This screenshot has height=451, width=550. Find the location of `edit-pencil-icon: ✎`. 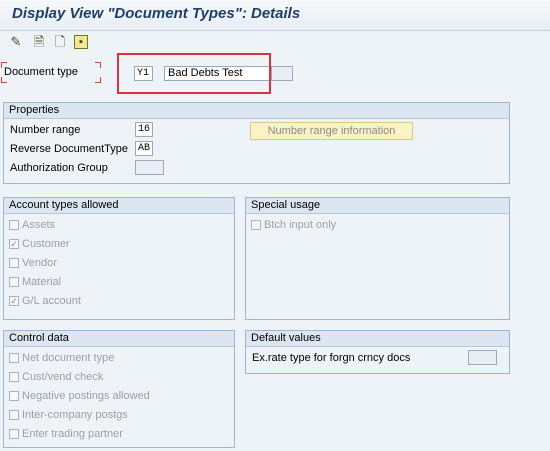

edit-pencil-icon: ✎ is located at coordinates (16, 42).